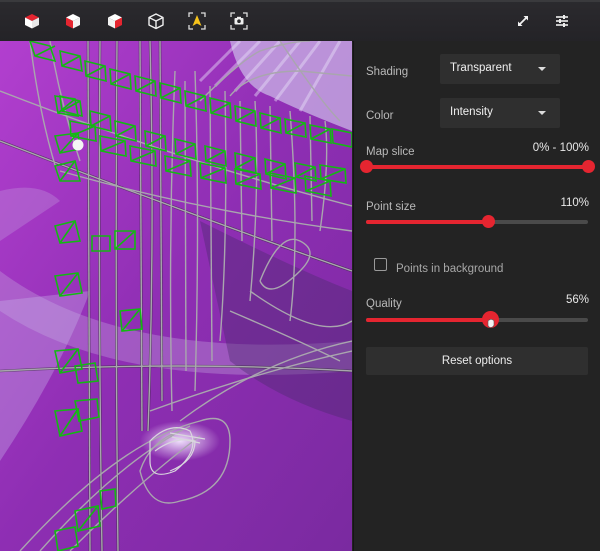  What do you see at coordinates (387, 72) in the screenshot?
I see `shading-label: Shading` at bounding box center [387, 72].